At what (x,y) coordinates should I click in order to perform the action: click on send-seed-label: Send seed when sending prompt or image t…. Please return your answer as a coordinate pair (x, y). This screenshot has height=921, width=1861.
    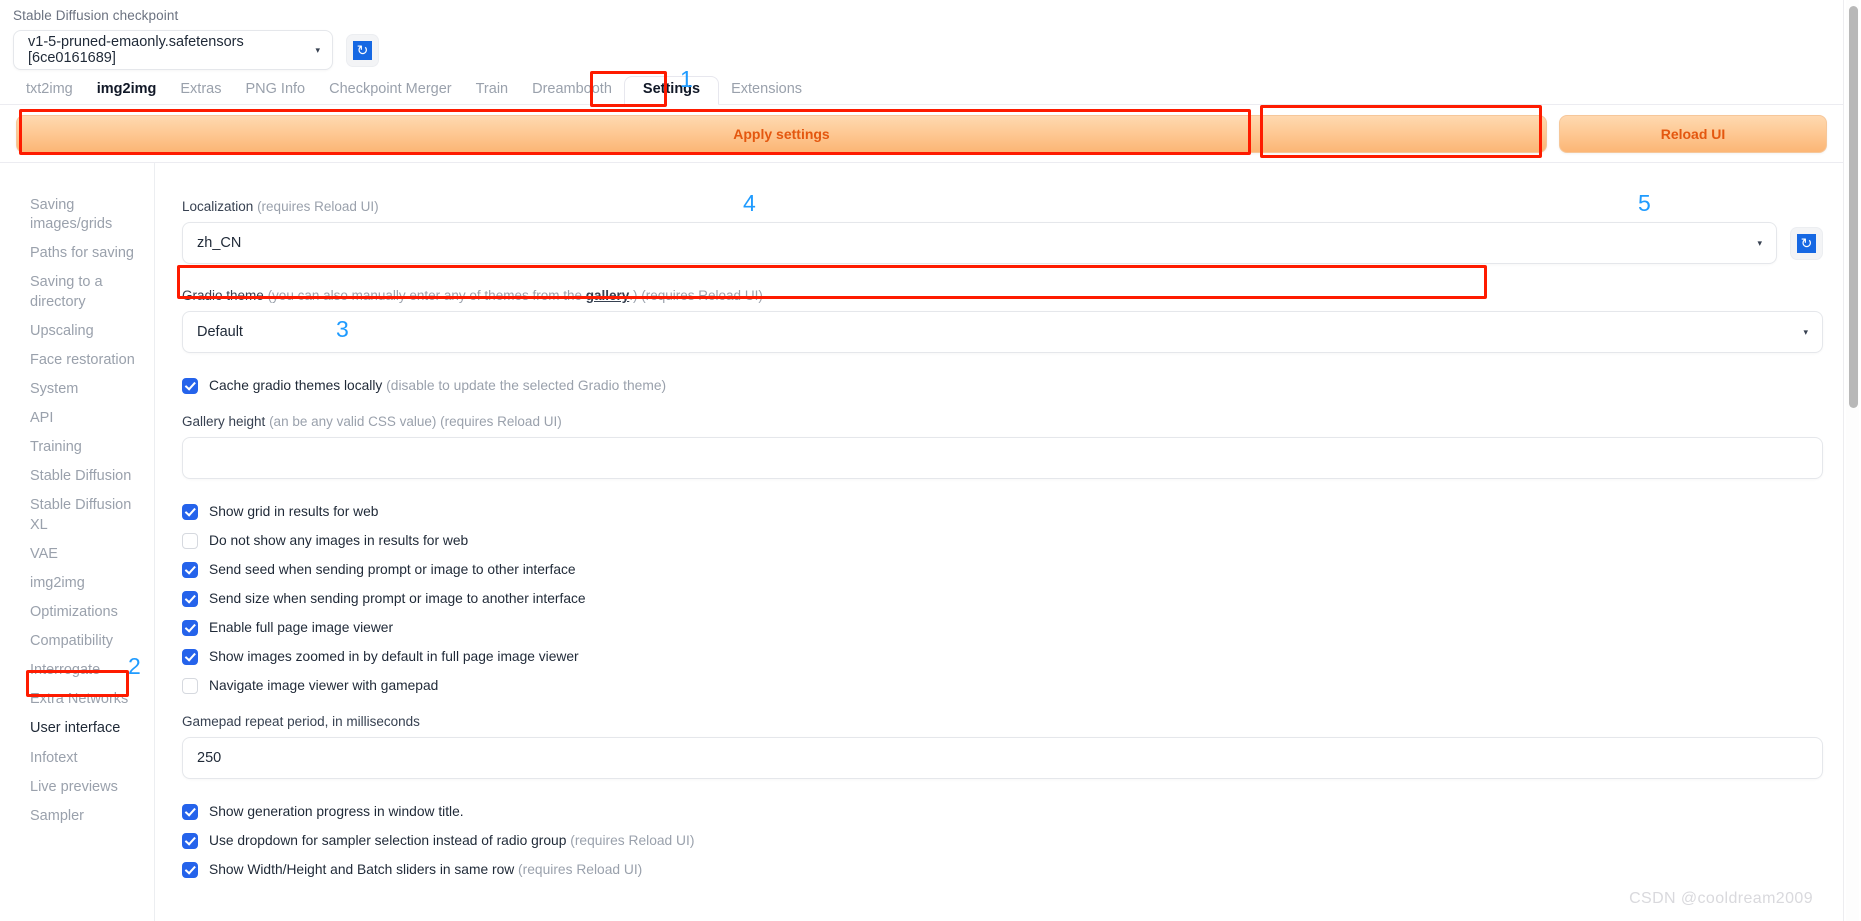
    Looking at the image, I should click on (392, 569).